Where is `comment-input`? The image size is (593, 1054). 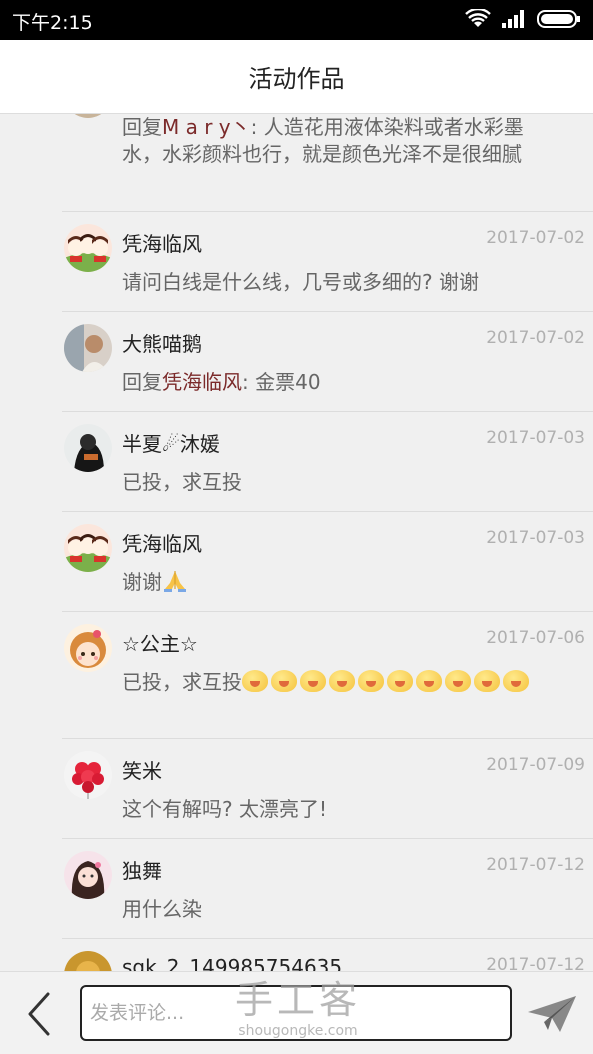
comment-input is located at coordinates (296, 1013).